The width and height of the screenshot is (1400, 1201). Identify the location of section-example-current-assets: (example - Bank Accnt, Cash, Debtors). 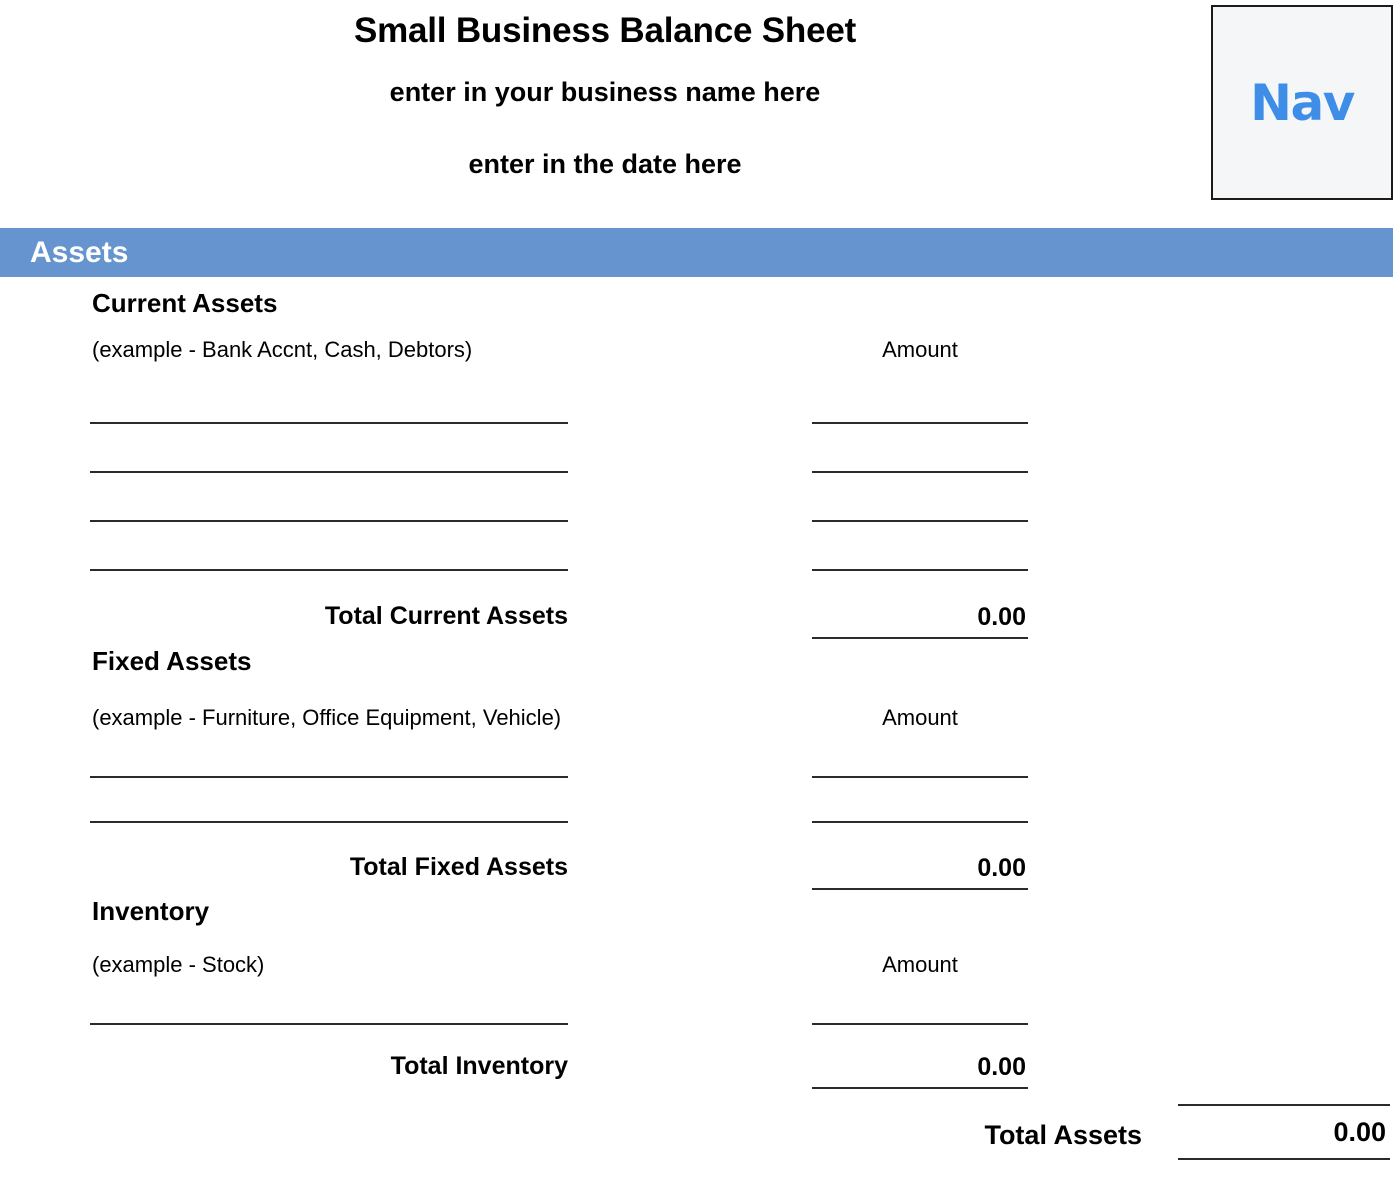
(282, 349).